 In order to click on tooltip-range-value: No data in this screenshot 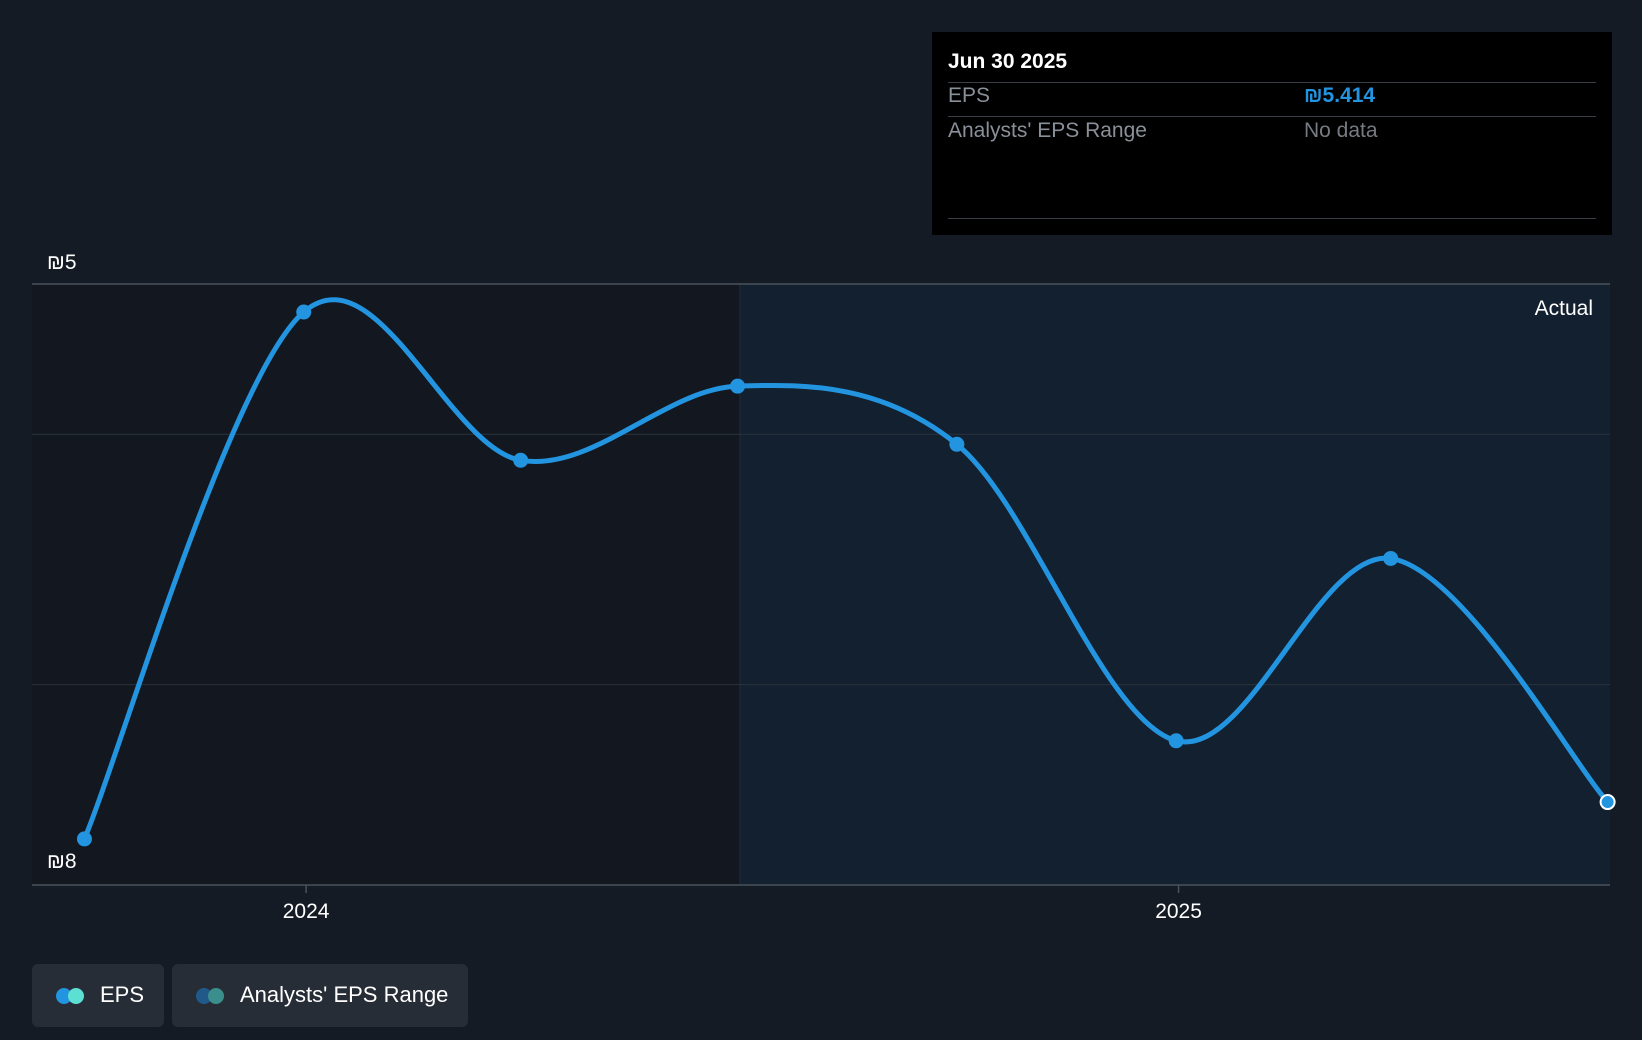, I will do `click(1341, 130)`.